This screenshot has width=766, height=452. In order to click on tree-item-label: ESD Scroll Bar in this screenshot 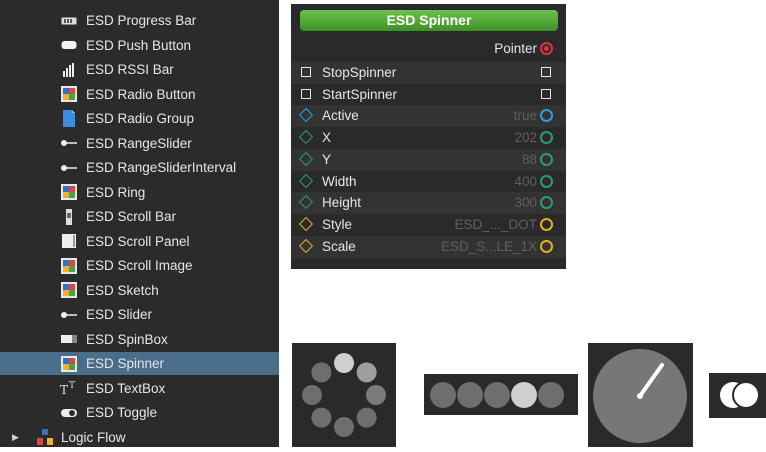, I will do `click(131, 216)`.